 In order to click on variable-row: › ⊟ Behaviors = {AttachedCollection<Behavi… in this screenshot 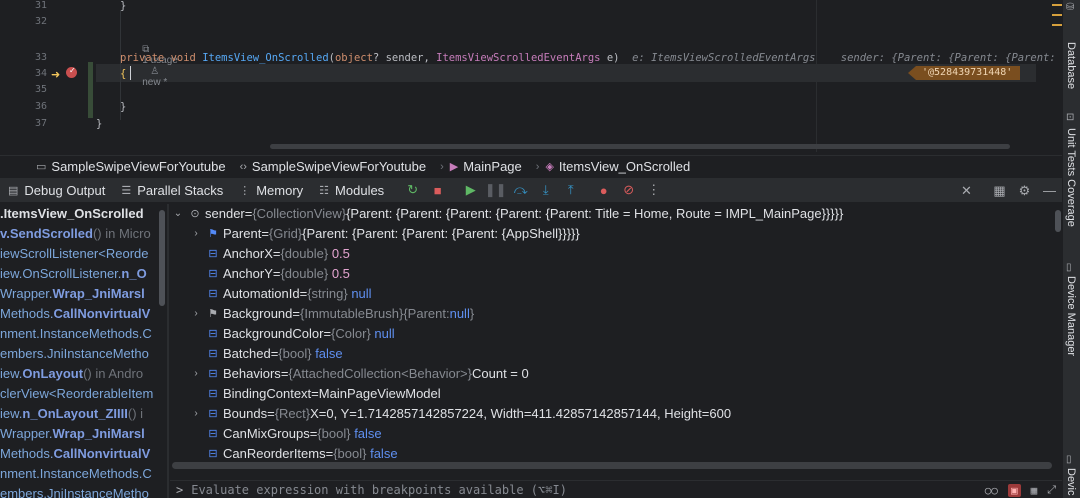, I will do `click(359, 374)`.